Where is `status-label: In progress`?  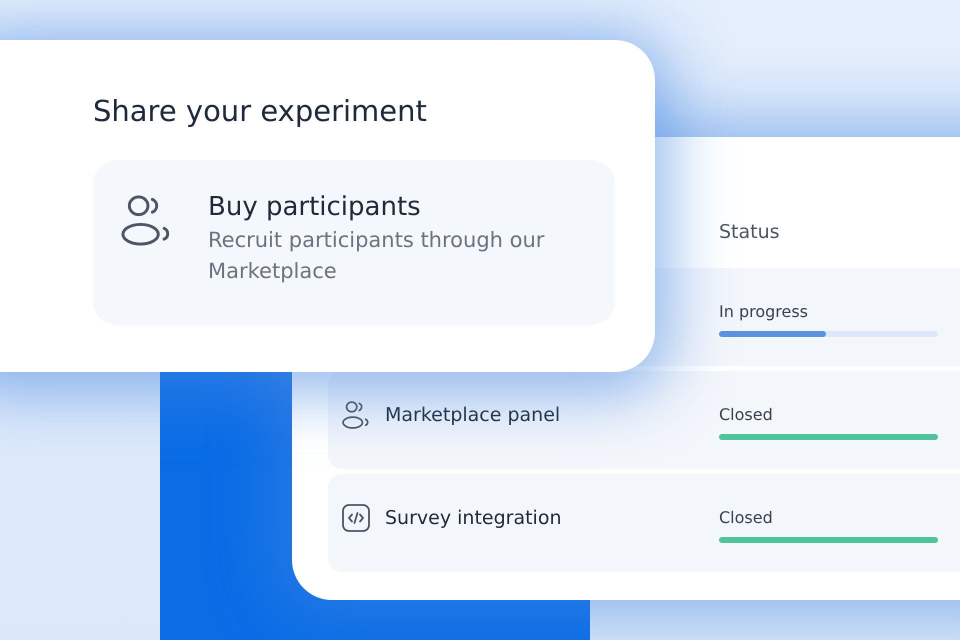
status-label: In progress is located at coordinates (764, 312).